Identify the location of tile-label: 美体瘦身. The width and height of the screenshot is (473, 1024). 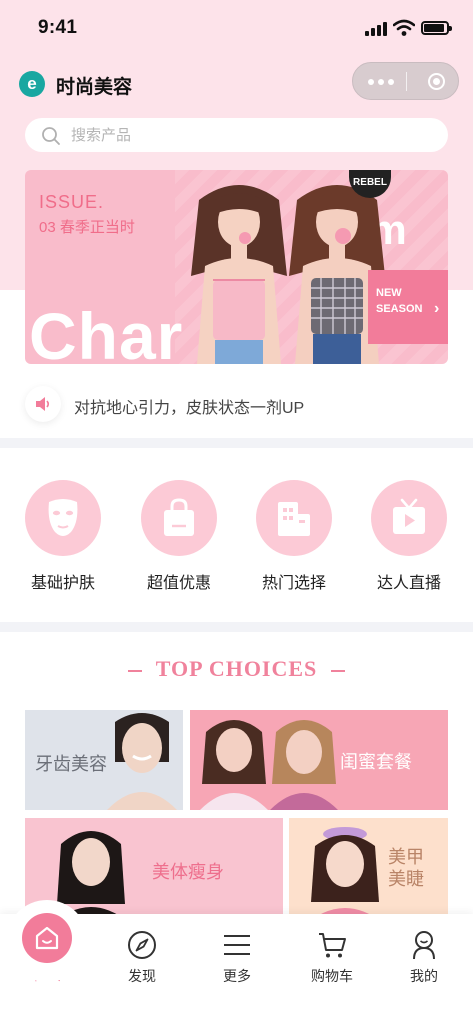
(188, 872).